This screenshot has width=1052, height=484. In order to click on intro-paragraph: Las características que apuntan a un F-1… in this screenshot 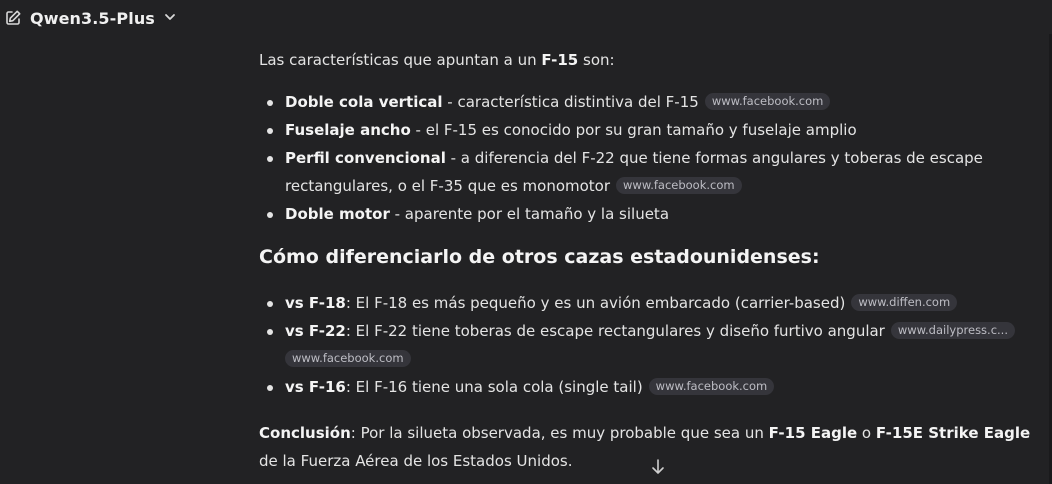, I will do `click(437, 60)`.